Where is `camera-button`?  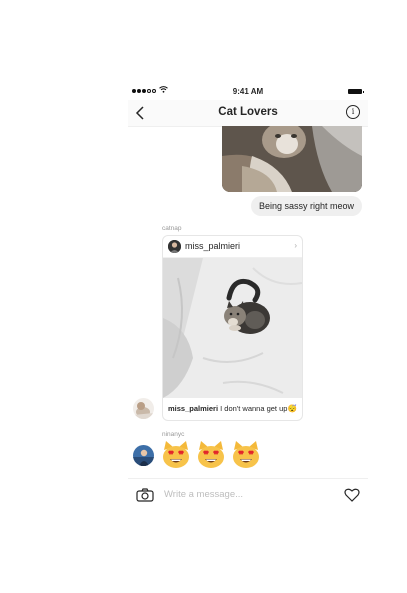
camera-button is located at coordinates (145, 495).